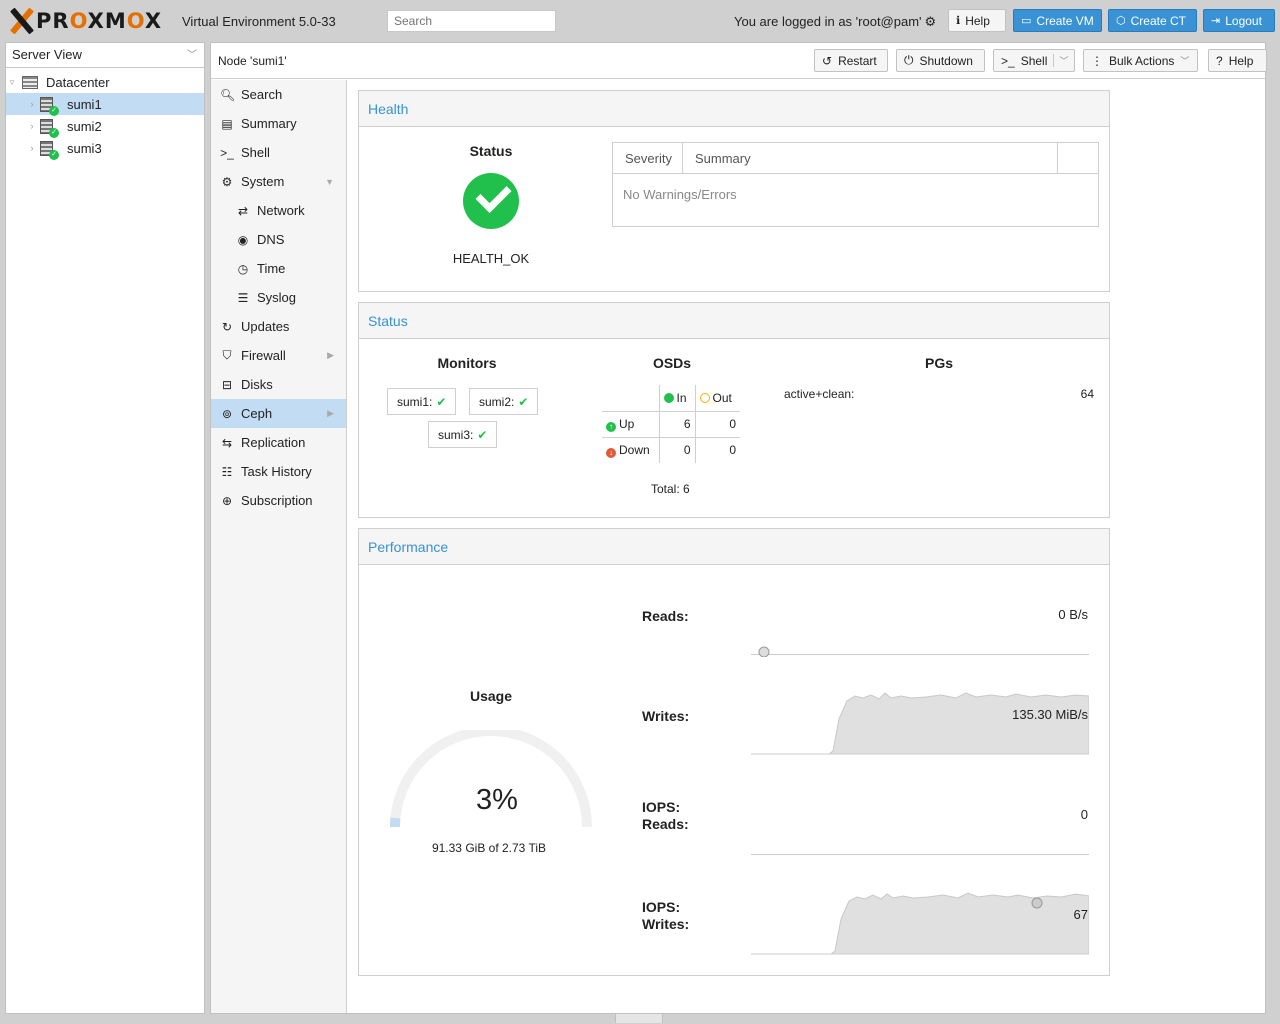  Describe the element at coordinates (1060, 60) in the screenshot. I see `chevron-down-icon: ﹀` at that location.